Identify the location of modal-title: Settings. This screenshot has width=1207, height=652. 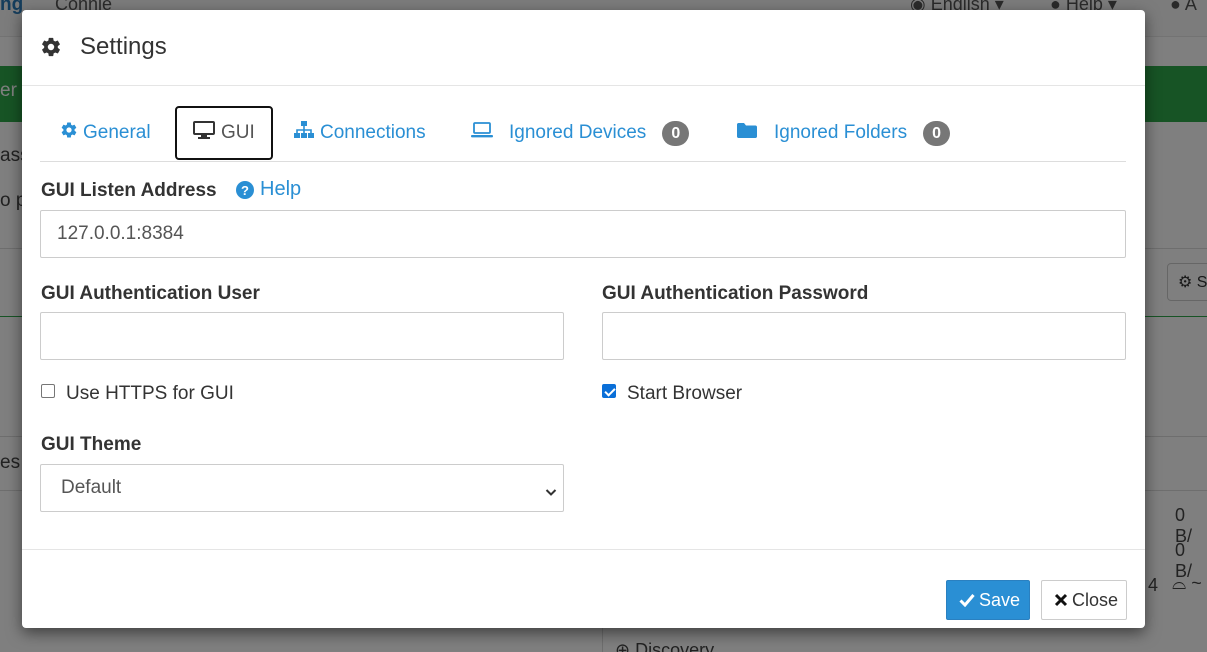
(123, 46).